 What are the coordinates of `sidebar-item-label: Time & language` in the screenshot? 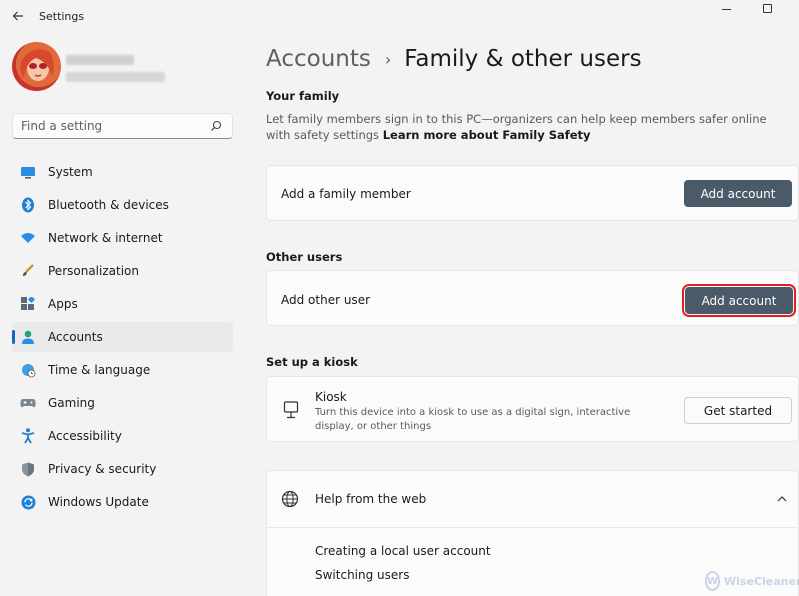 It's located at (99, 370).